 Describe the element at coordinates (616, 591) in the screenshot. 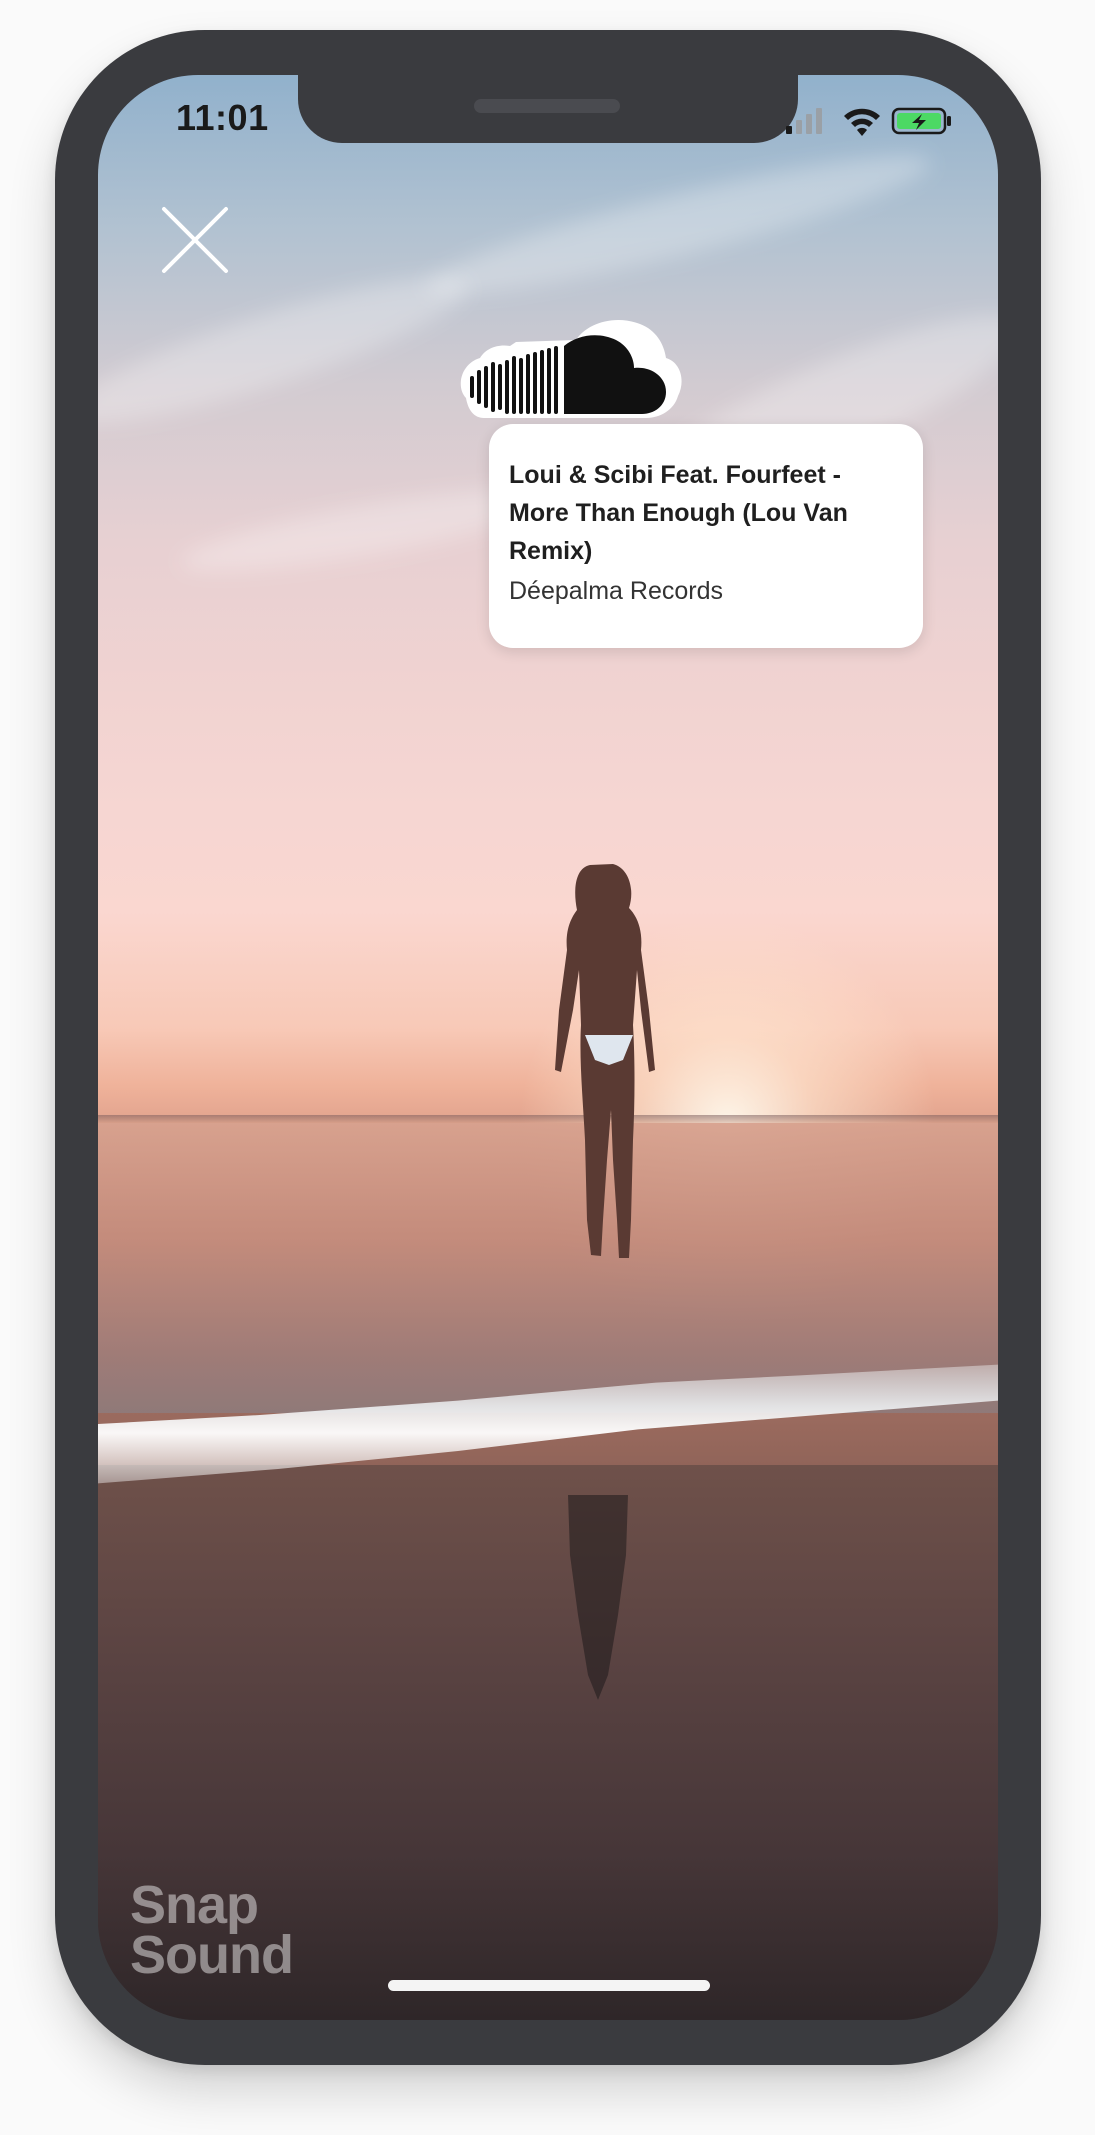

I see `track-label: Déepalma Records` at that location.